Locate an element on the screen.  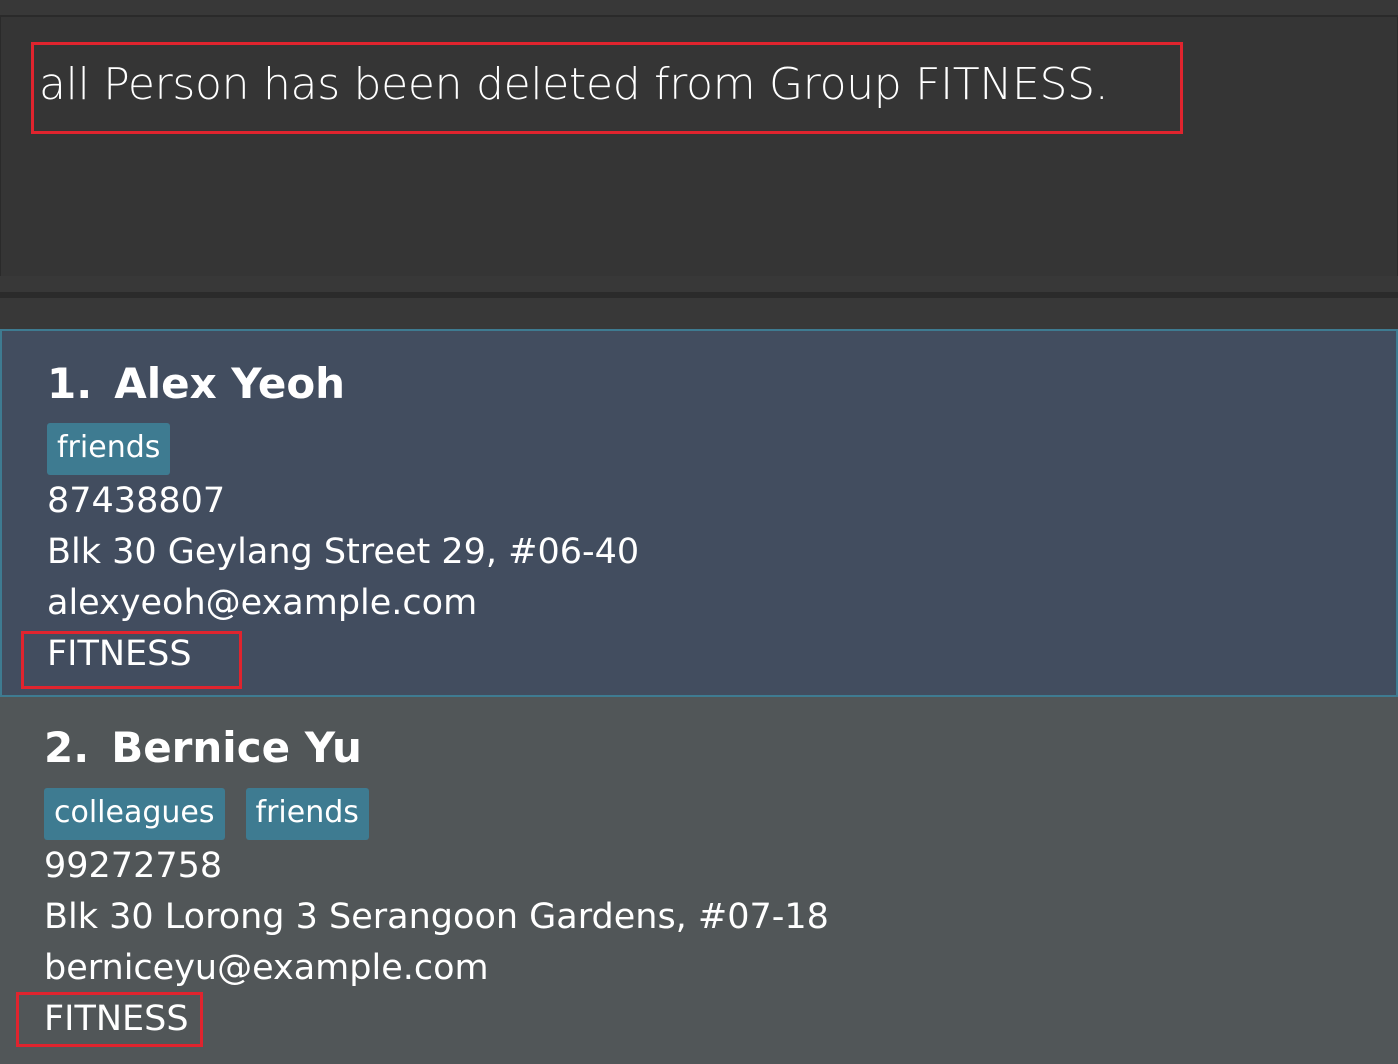
person-email: alexyeoh@example.com is located at coordinates (262, 603).